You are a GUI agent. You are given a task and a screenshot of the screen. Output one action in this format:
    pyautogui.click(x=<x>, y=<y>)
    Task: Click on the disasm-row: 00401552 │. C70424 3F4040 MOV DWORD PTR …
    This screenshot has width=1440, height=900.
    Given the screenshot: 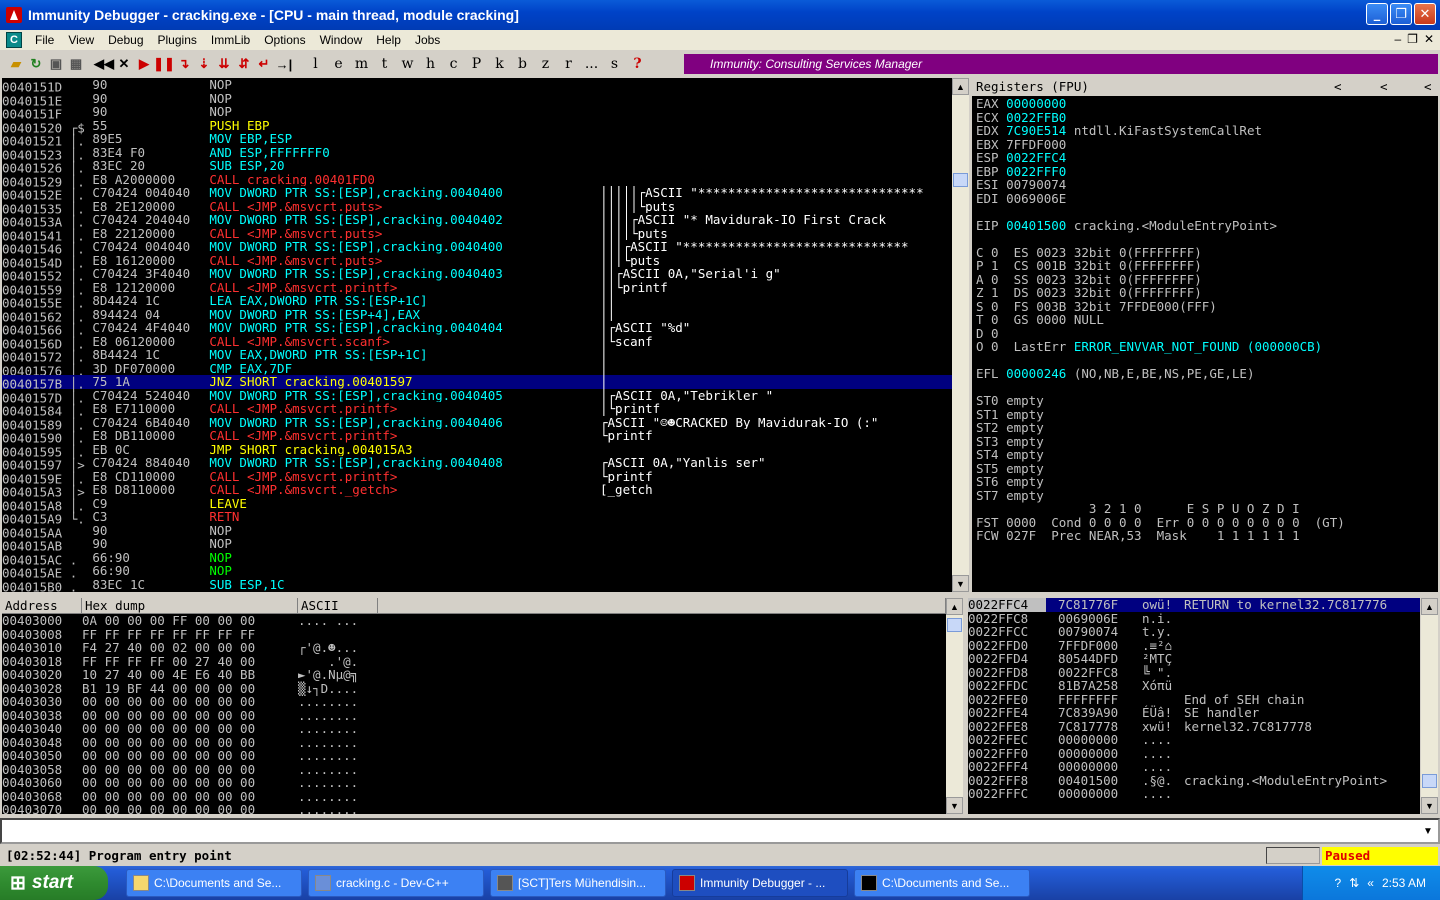 What is the action you would take?
    pyautogui.click(x=477, y=275)
    